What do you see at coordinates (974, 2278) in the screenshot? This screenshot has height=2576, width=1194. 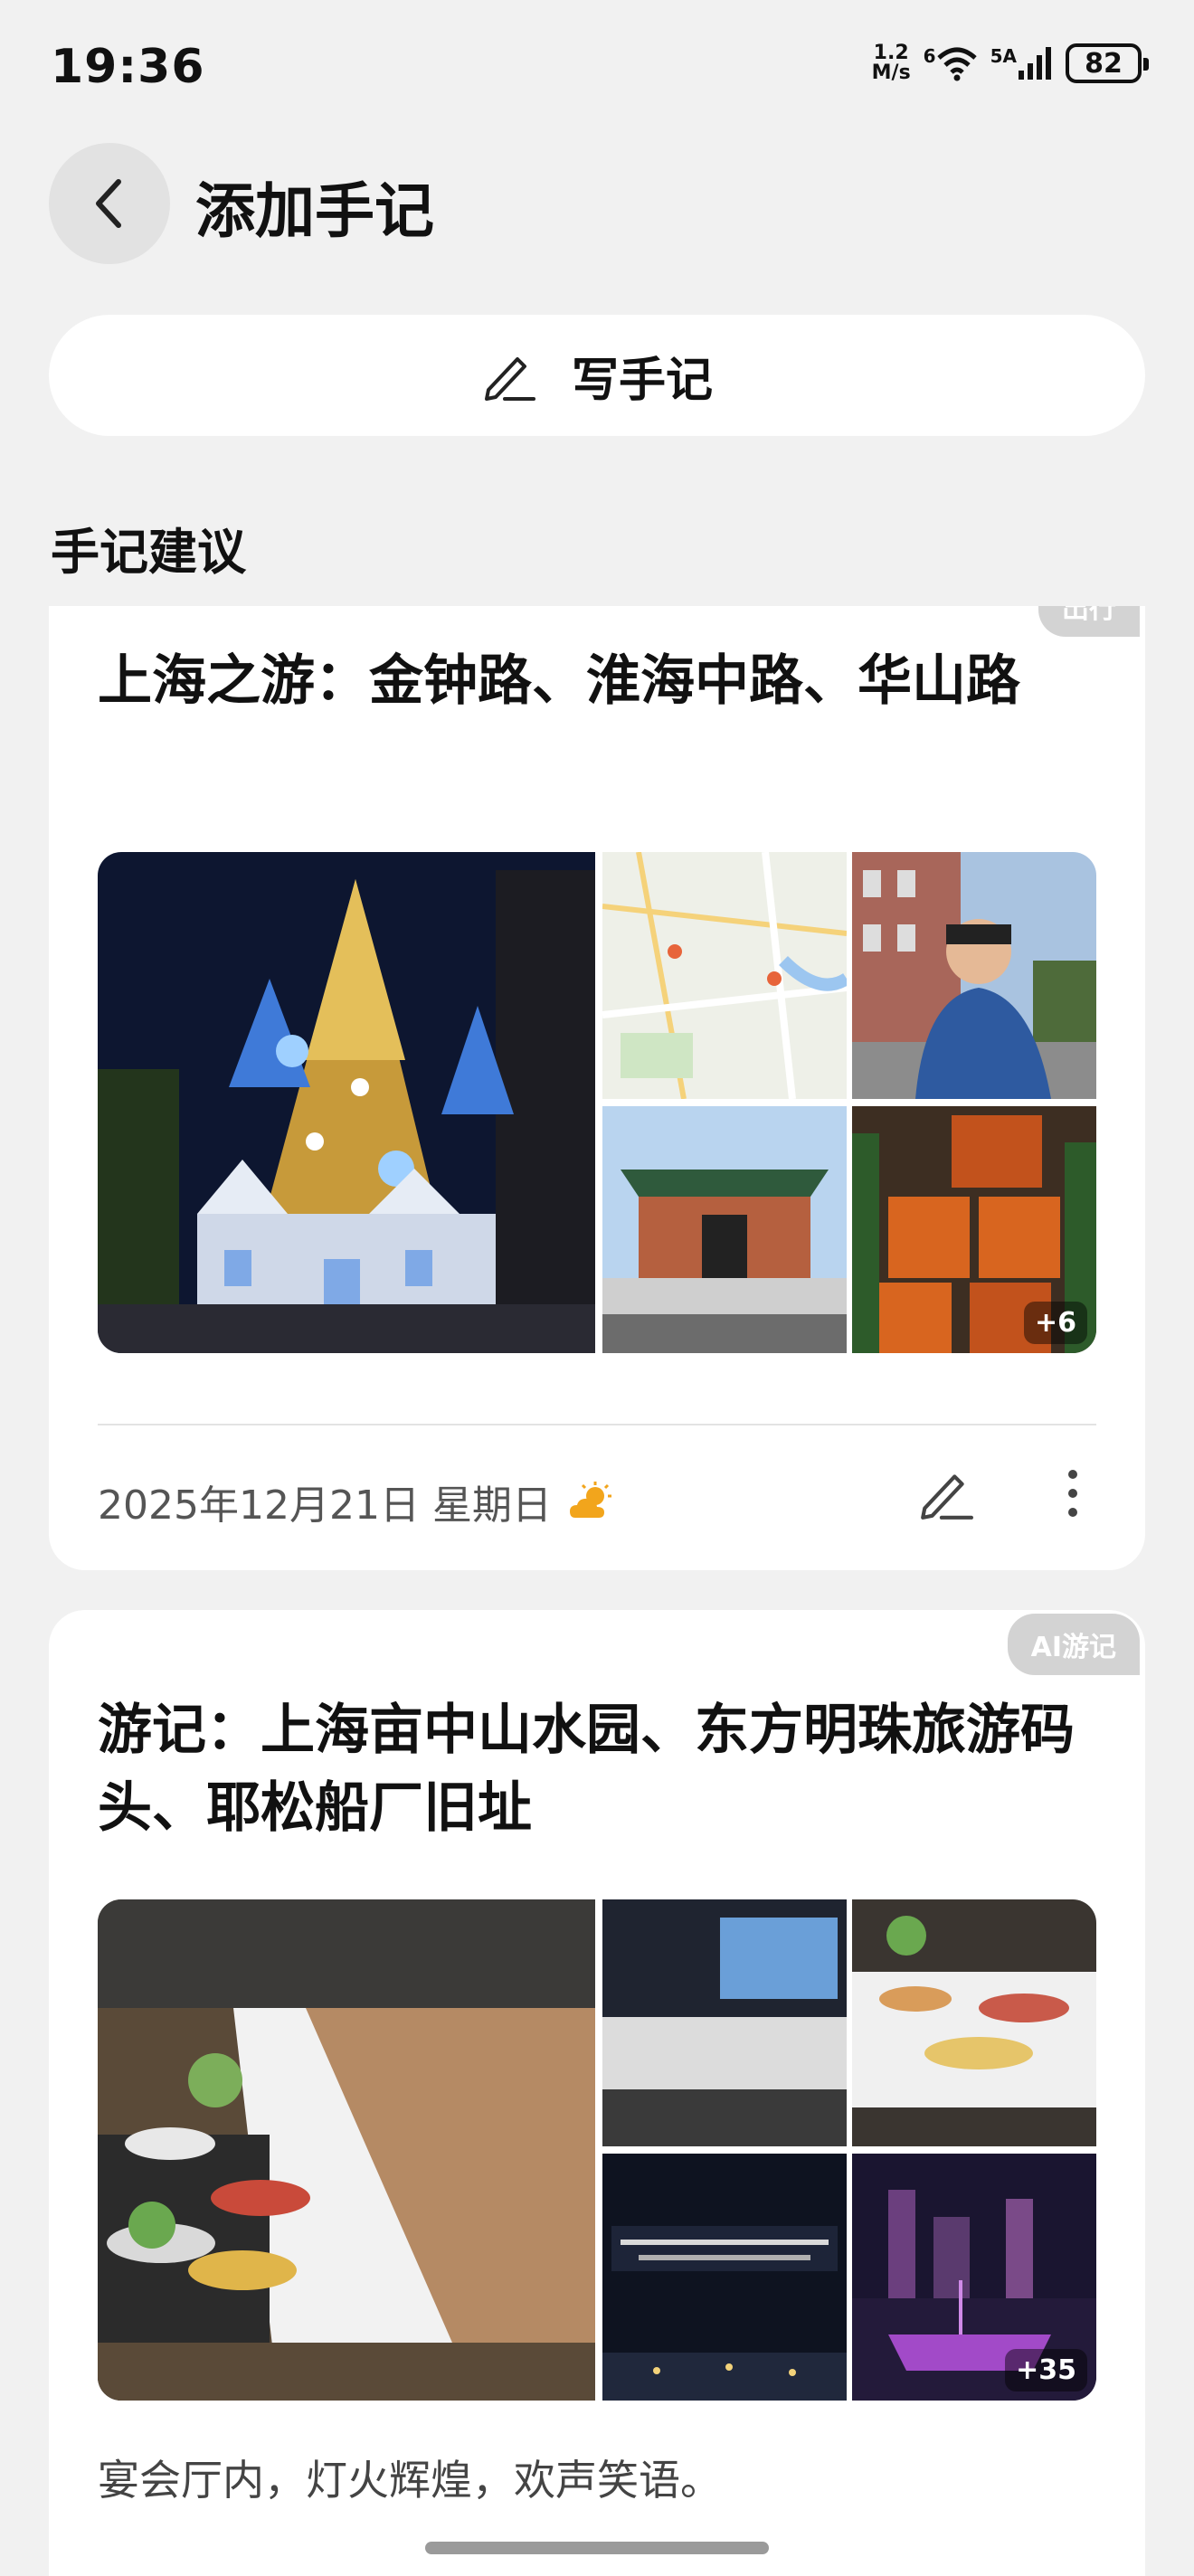 I see `photo-night-skyline-boat: +35` at bounding box center [974, 2278].